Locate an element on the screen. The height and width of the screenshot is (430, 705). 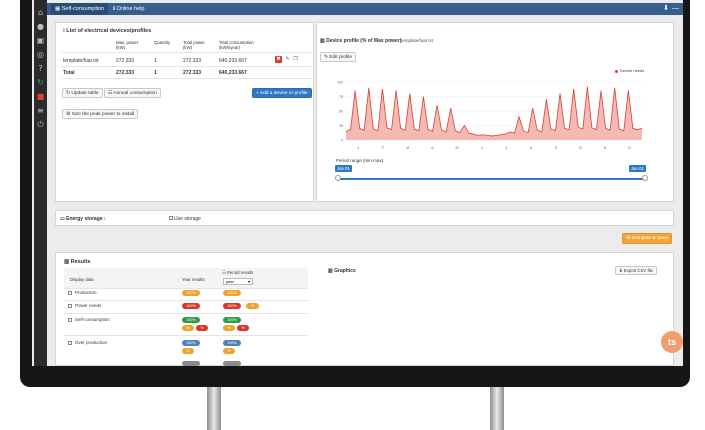
export-csv-label: Export CSV file is located at coordinates (638, 270).